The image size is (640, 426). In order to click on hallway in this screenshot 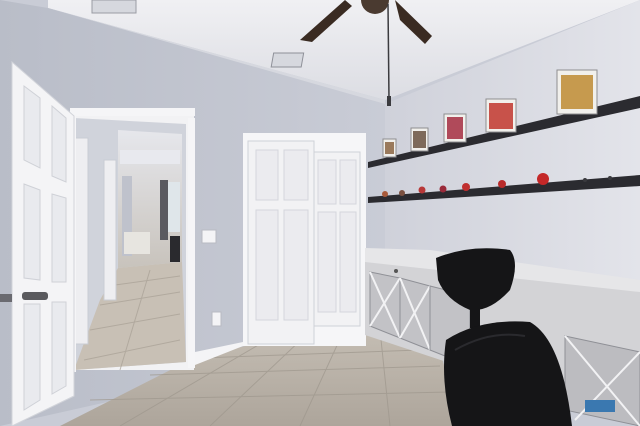, I will do `click(132, 240)`.